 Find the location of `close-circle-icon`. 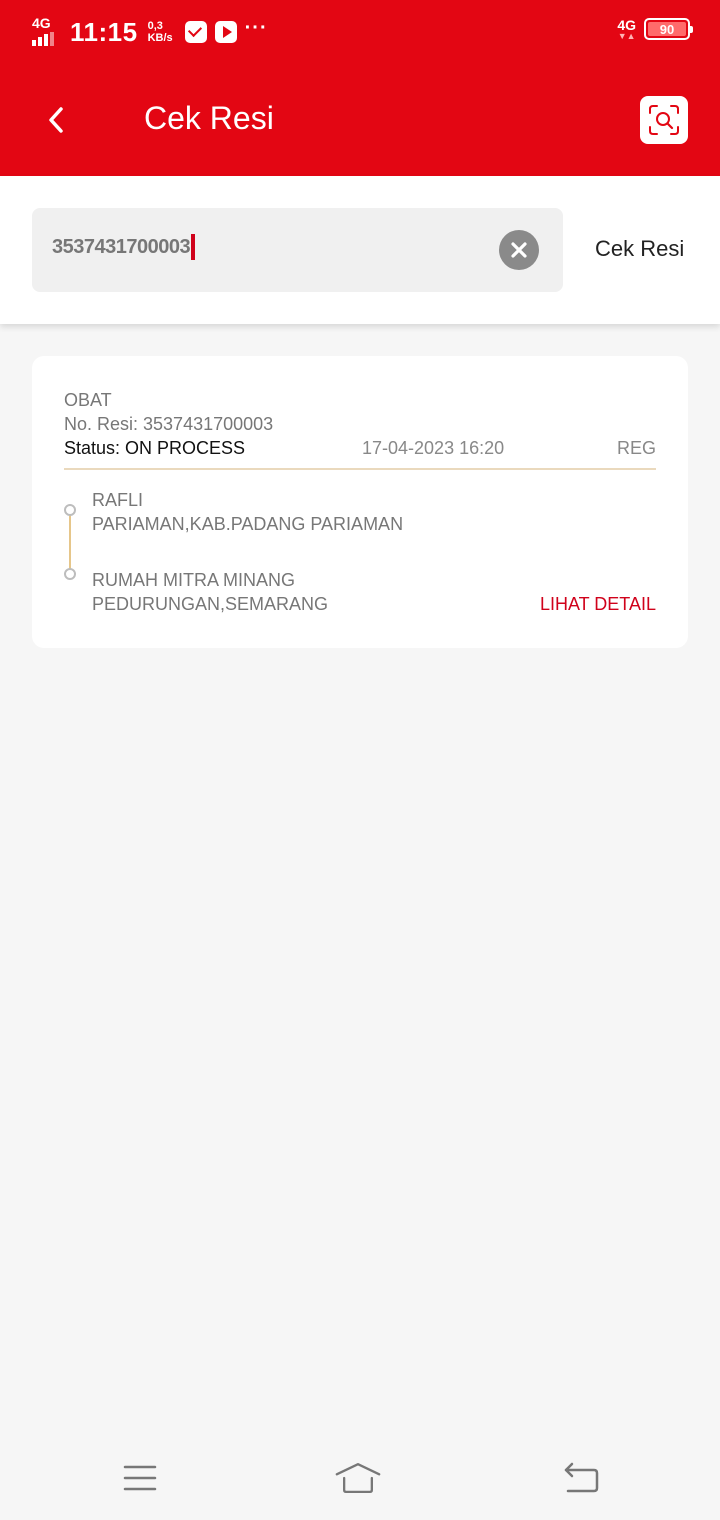

close-circle-icon is located at coordinates (519, 250).